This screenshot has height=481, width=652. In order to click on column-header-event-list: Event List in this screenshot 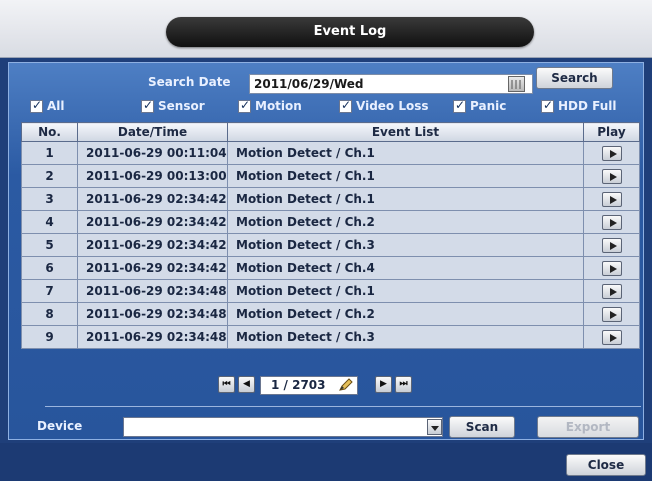, I will do `click(405, 132)`.